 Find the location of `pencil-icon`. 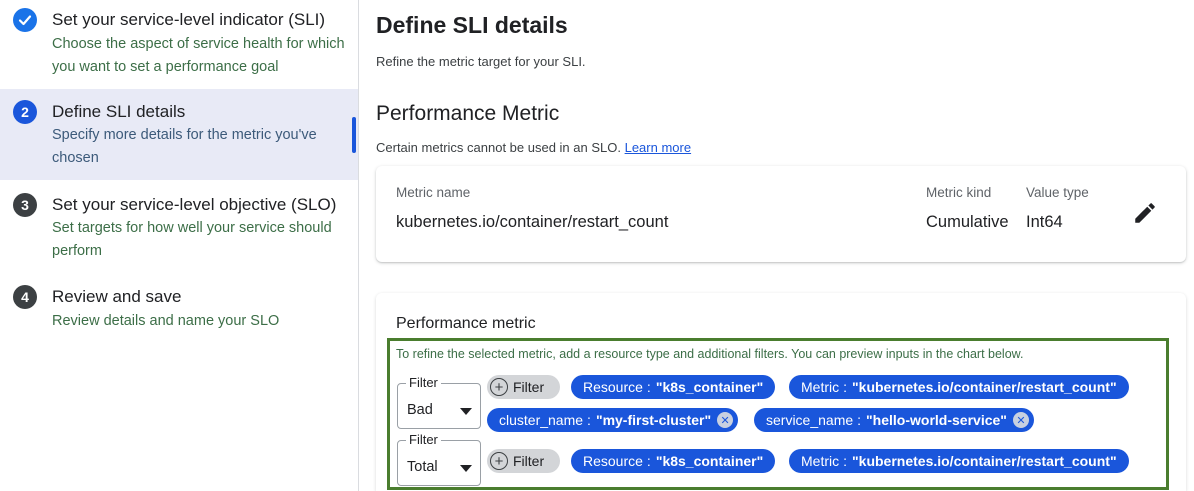

pencil-icon is located at coordinates (1145, 213).